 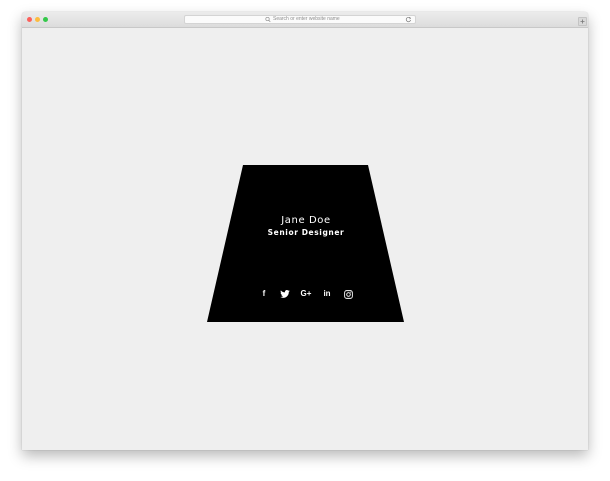 I want to click on instagram-link, so click(x=348, y=294).